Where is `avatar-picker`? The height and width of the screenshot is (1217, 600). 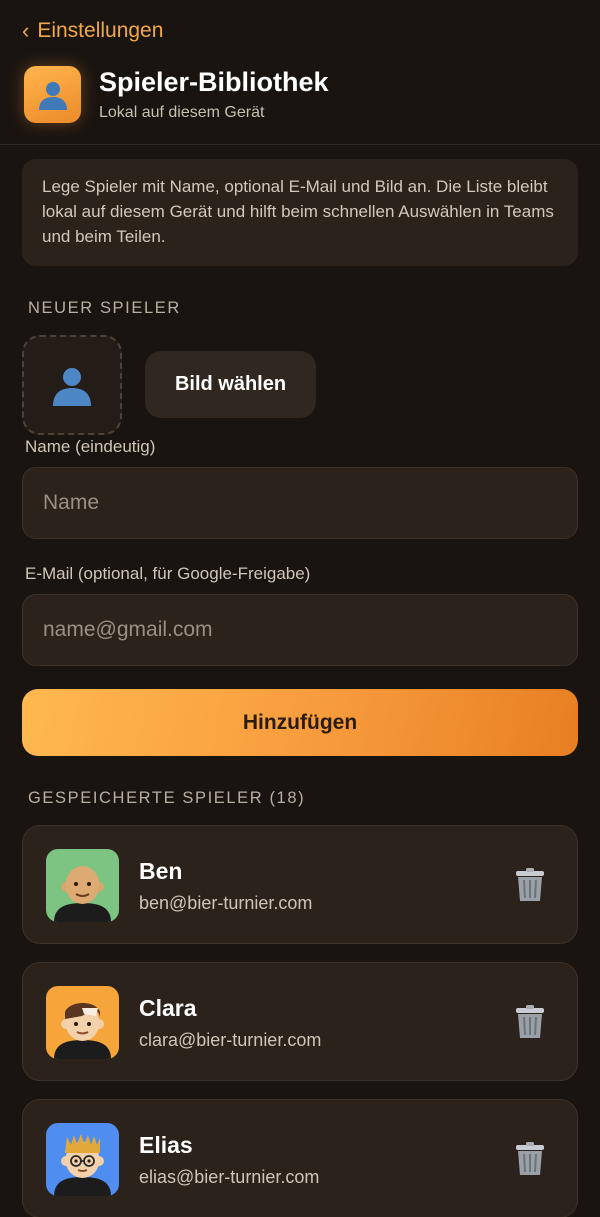
avatar-picker is located at coordinates (72, 385).